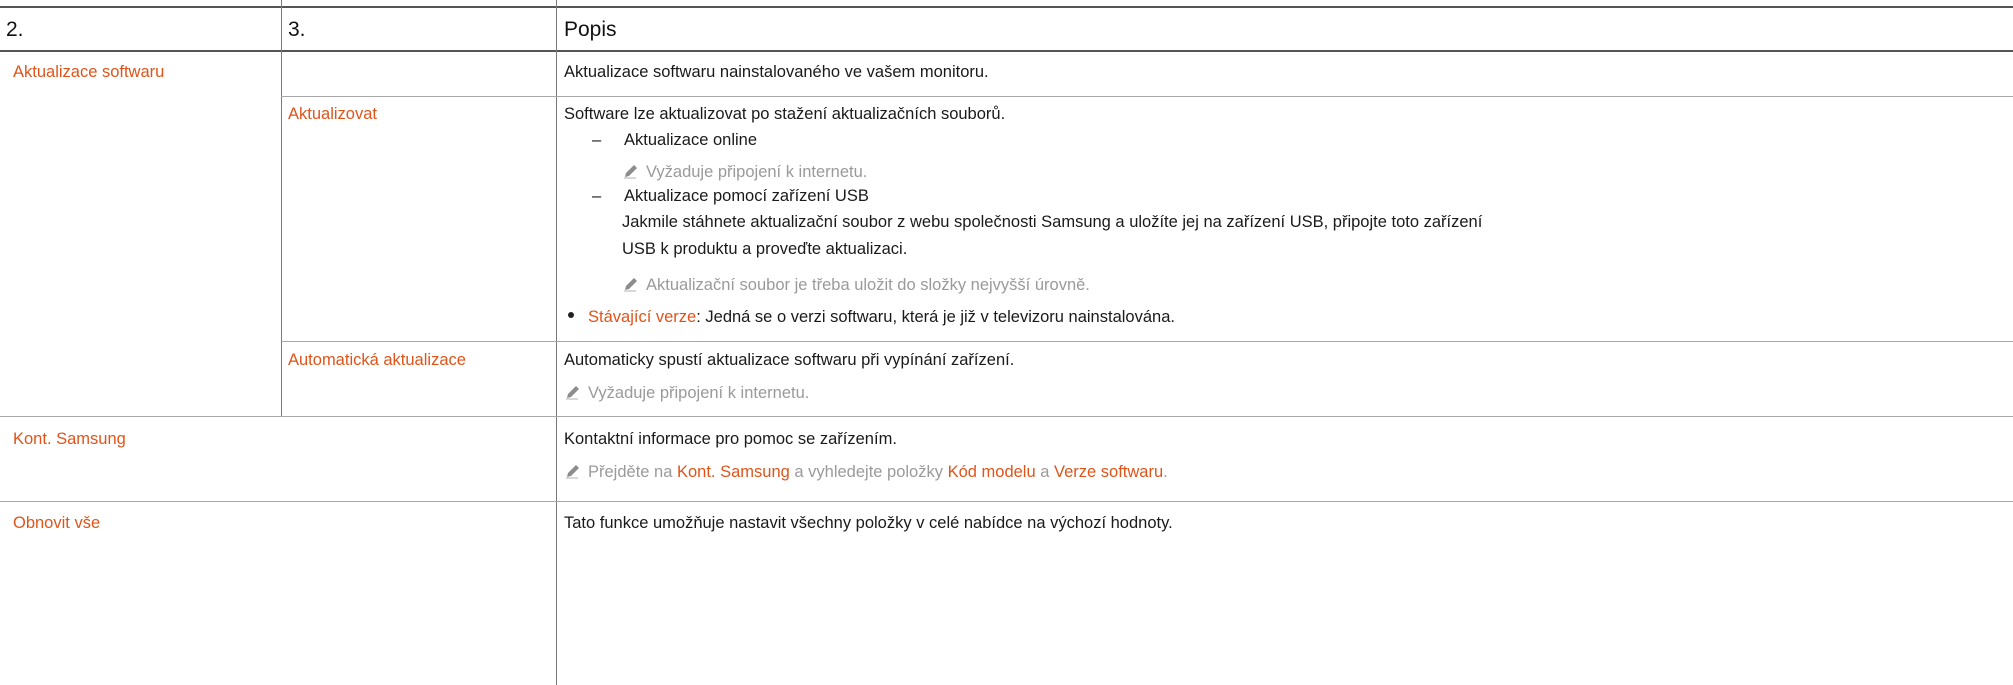 Image resolution: width=2013 pixels, height=685 pixels. Describe the element at coordinates (590, 29) in the screenshot. I see `header-col-description: Popis` at that location.